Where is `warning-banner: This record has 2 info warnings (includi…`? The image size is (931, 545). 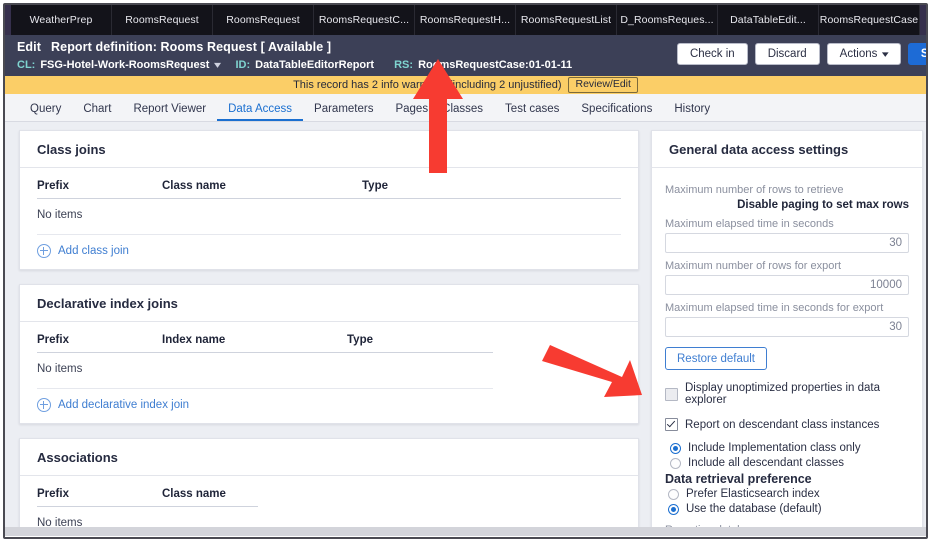 warning-banner: This record has 2 info warnings (includi… is located at coordinates (465, 85).